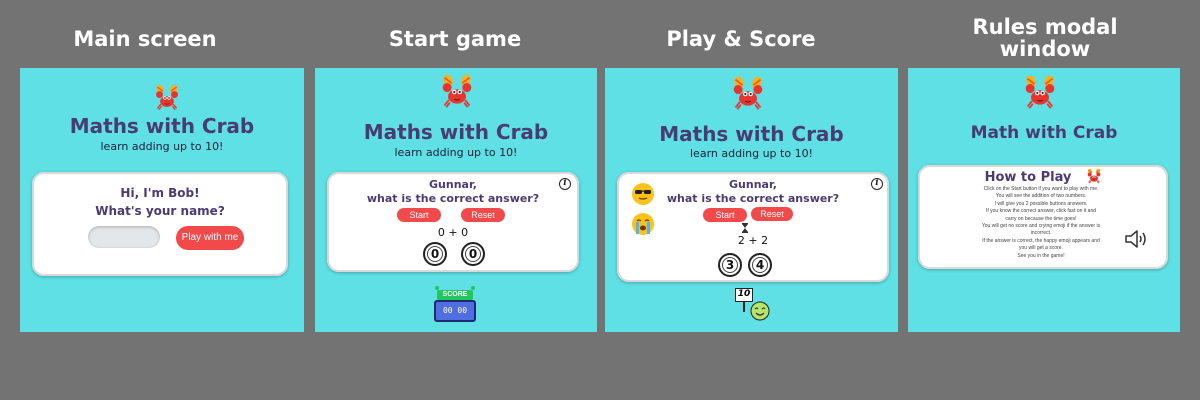 The width and height of the screenshot is (1200, 400). I want to click on heading-play-score: Play & Score, so click(741, 39).